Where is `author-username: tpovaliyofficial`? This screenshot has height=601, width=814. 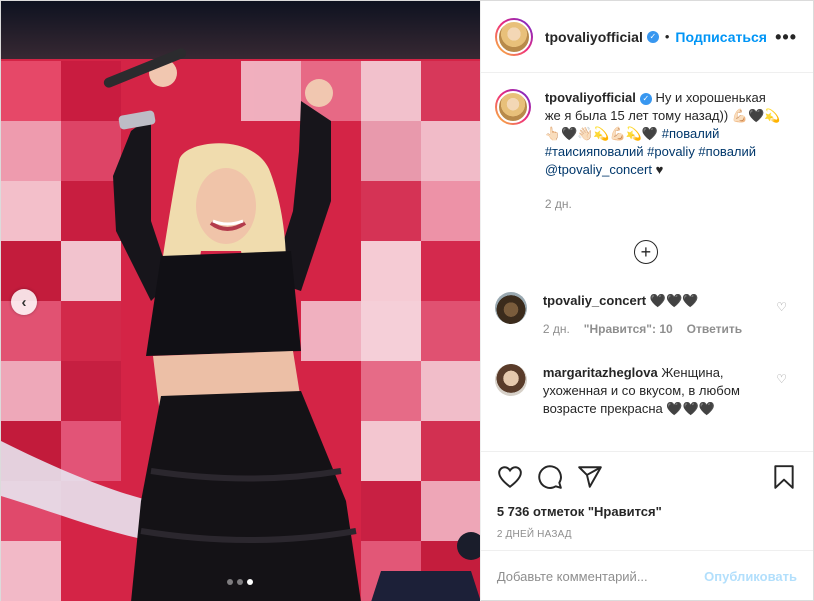 author-username: tpovaliyofficial is located at coordinates (594, 37).